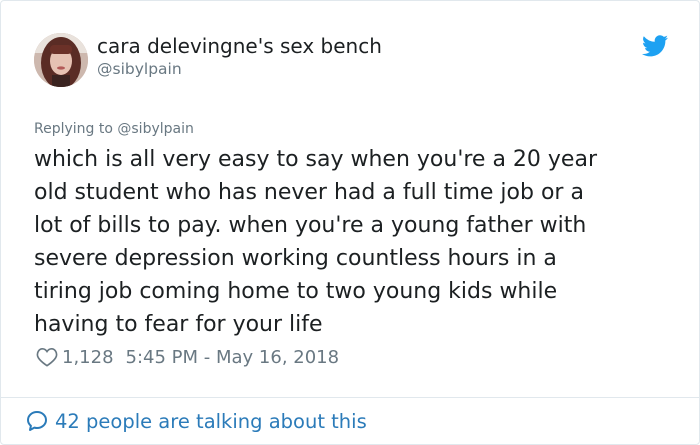 The height and width of the screenshot is (445, 700). What do you see at coordinates (239, 46) in the screenshot?
I see `display-name: cara delevingne's sex bench` at bounding box center [239, 46].